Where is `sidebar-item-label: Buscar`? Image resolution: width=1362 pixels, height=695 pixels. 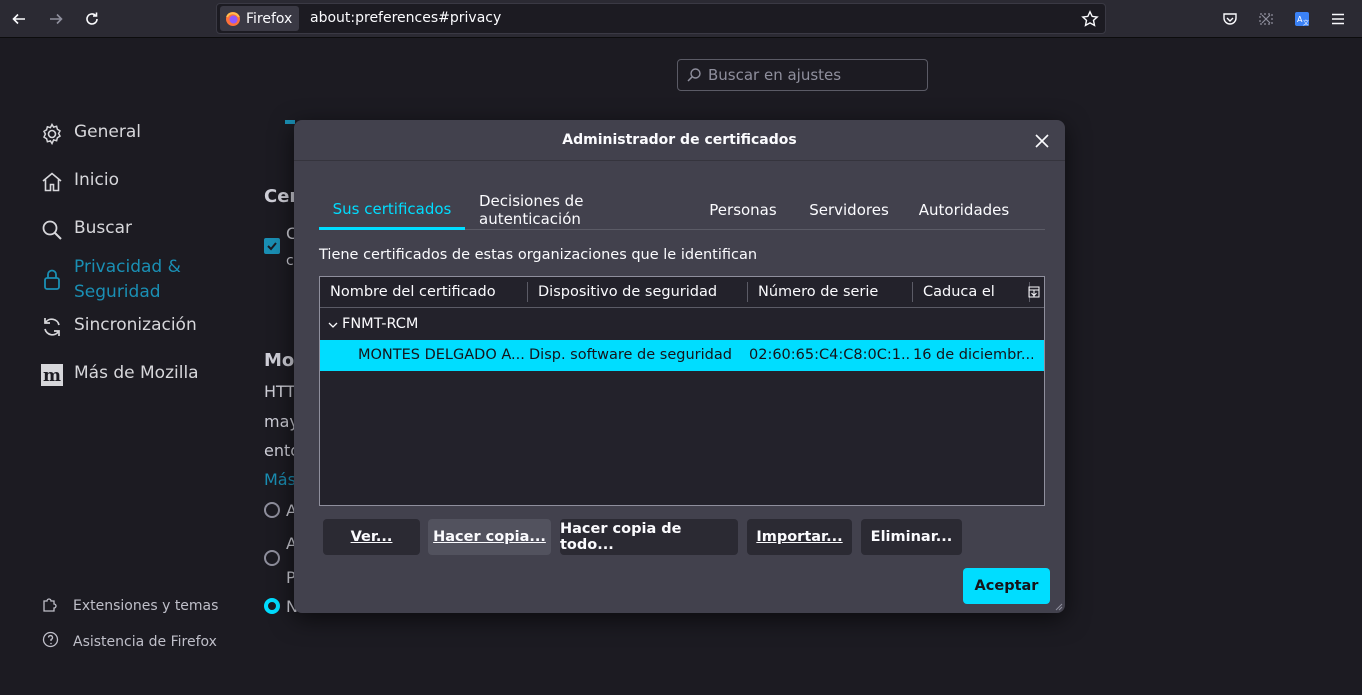
sidebar-item-label: Buscar is located at coordinates (103, 228).